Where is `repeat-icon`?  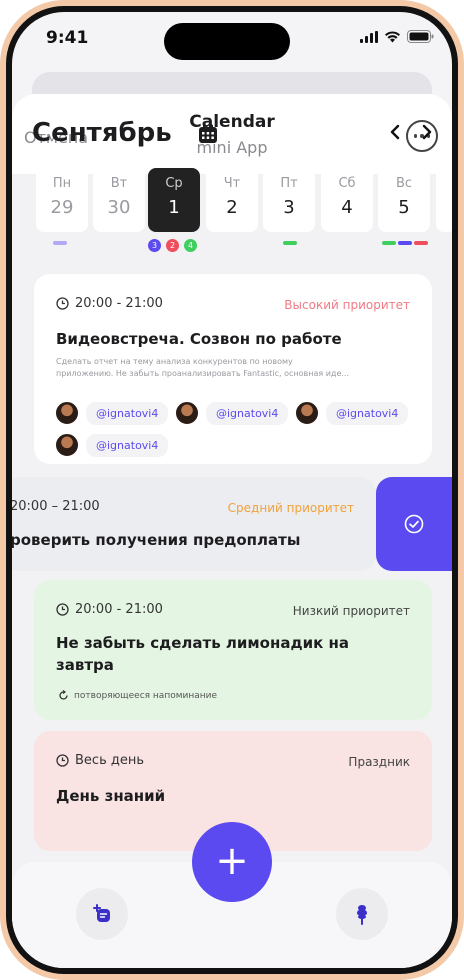 repeat-icon is located at coordinates (63, 695).